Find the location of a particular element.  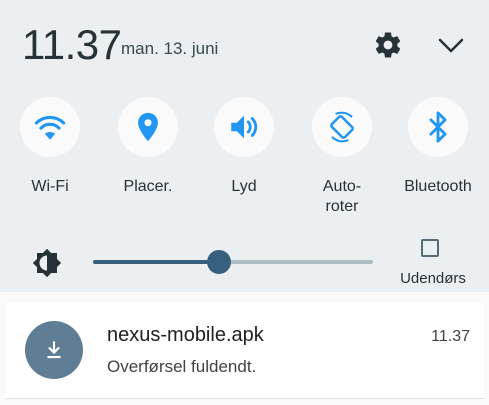

wifi-icon is located at coordinates (50, 127).